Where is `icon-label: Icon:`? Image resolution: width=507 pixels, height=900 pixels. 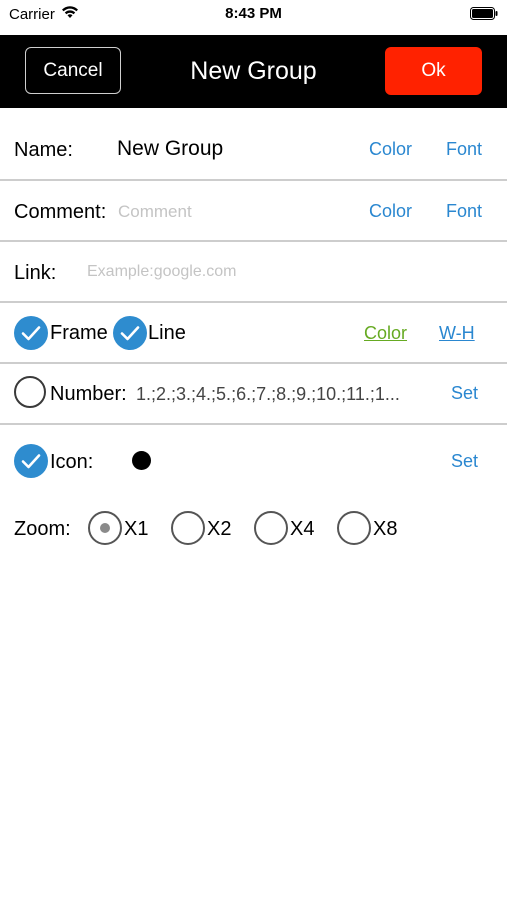 icon-label: Icon: is located at coordinates (72, 462).